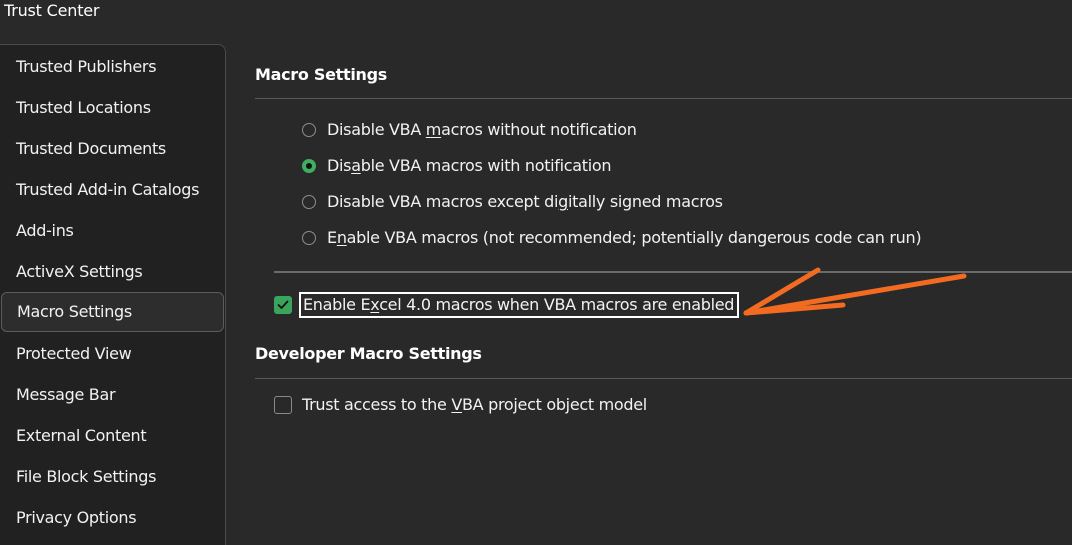 The width and height of the screenshot is (1072, 545). Describe the element at coordinates (111, 394) in the screenshot. I see `sidebar-item-message-bar: Message Bar` at that location.